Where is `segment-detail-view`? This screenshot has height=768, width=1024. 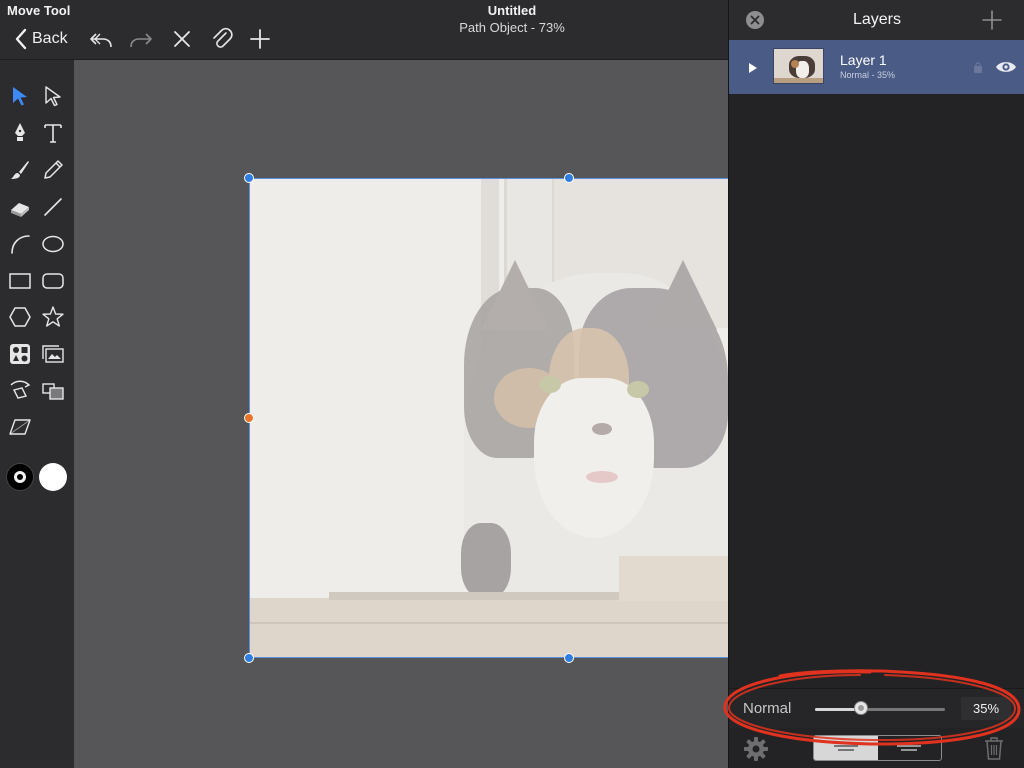
segment-detail-view is located at coordinates (910, 748).